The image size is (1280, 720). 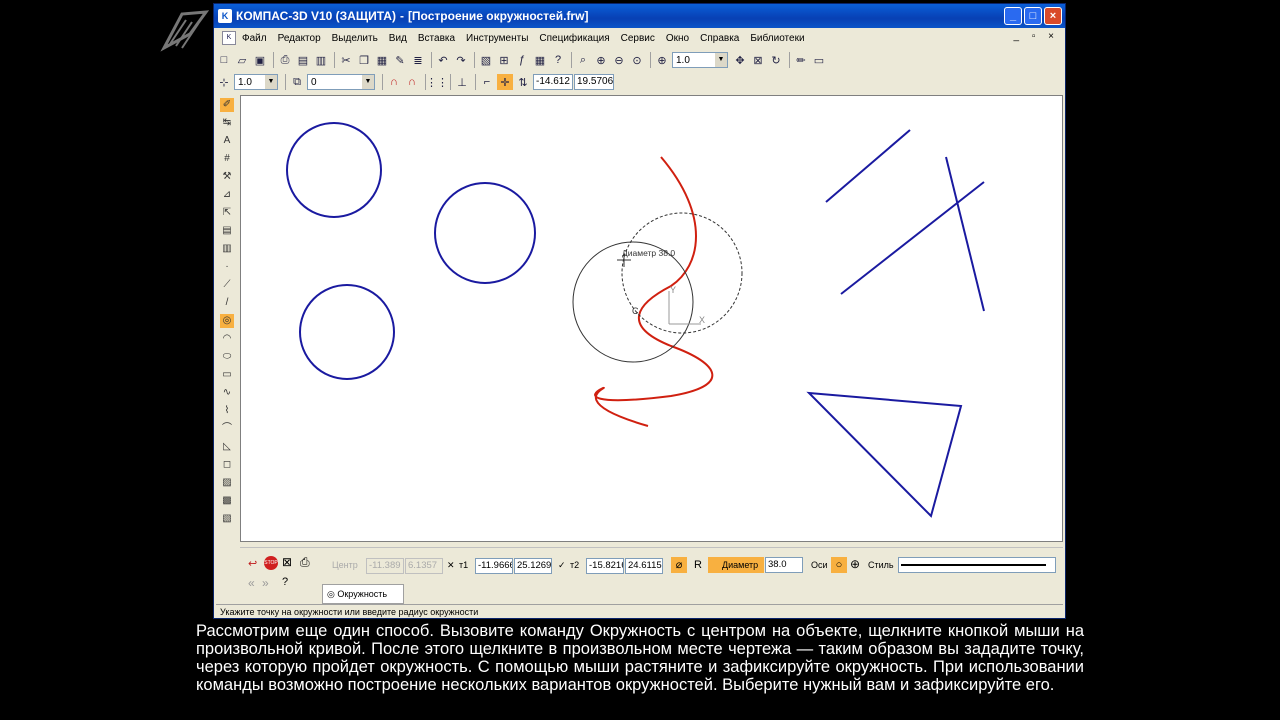 I want to click on with-axes-icon: ⊕, so click(x=855, y=564).